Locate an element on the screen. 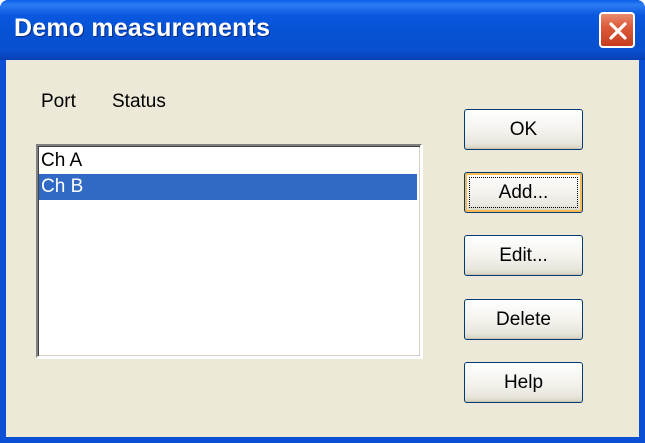  ok-button-label: OK is located at coordinates (523, 129).